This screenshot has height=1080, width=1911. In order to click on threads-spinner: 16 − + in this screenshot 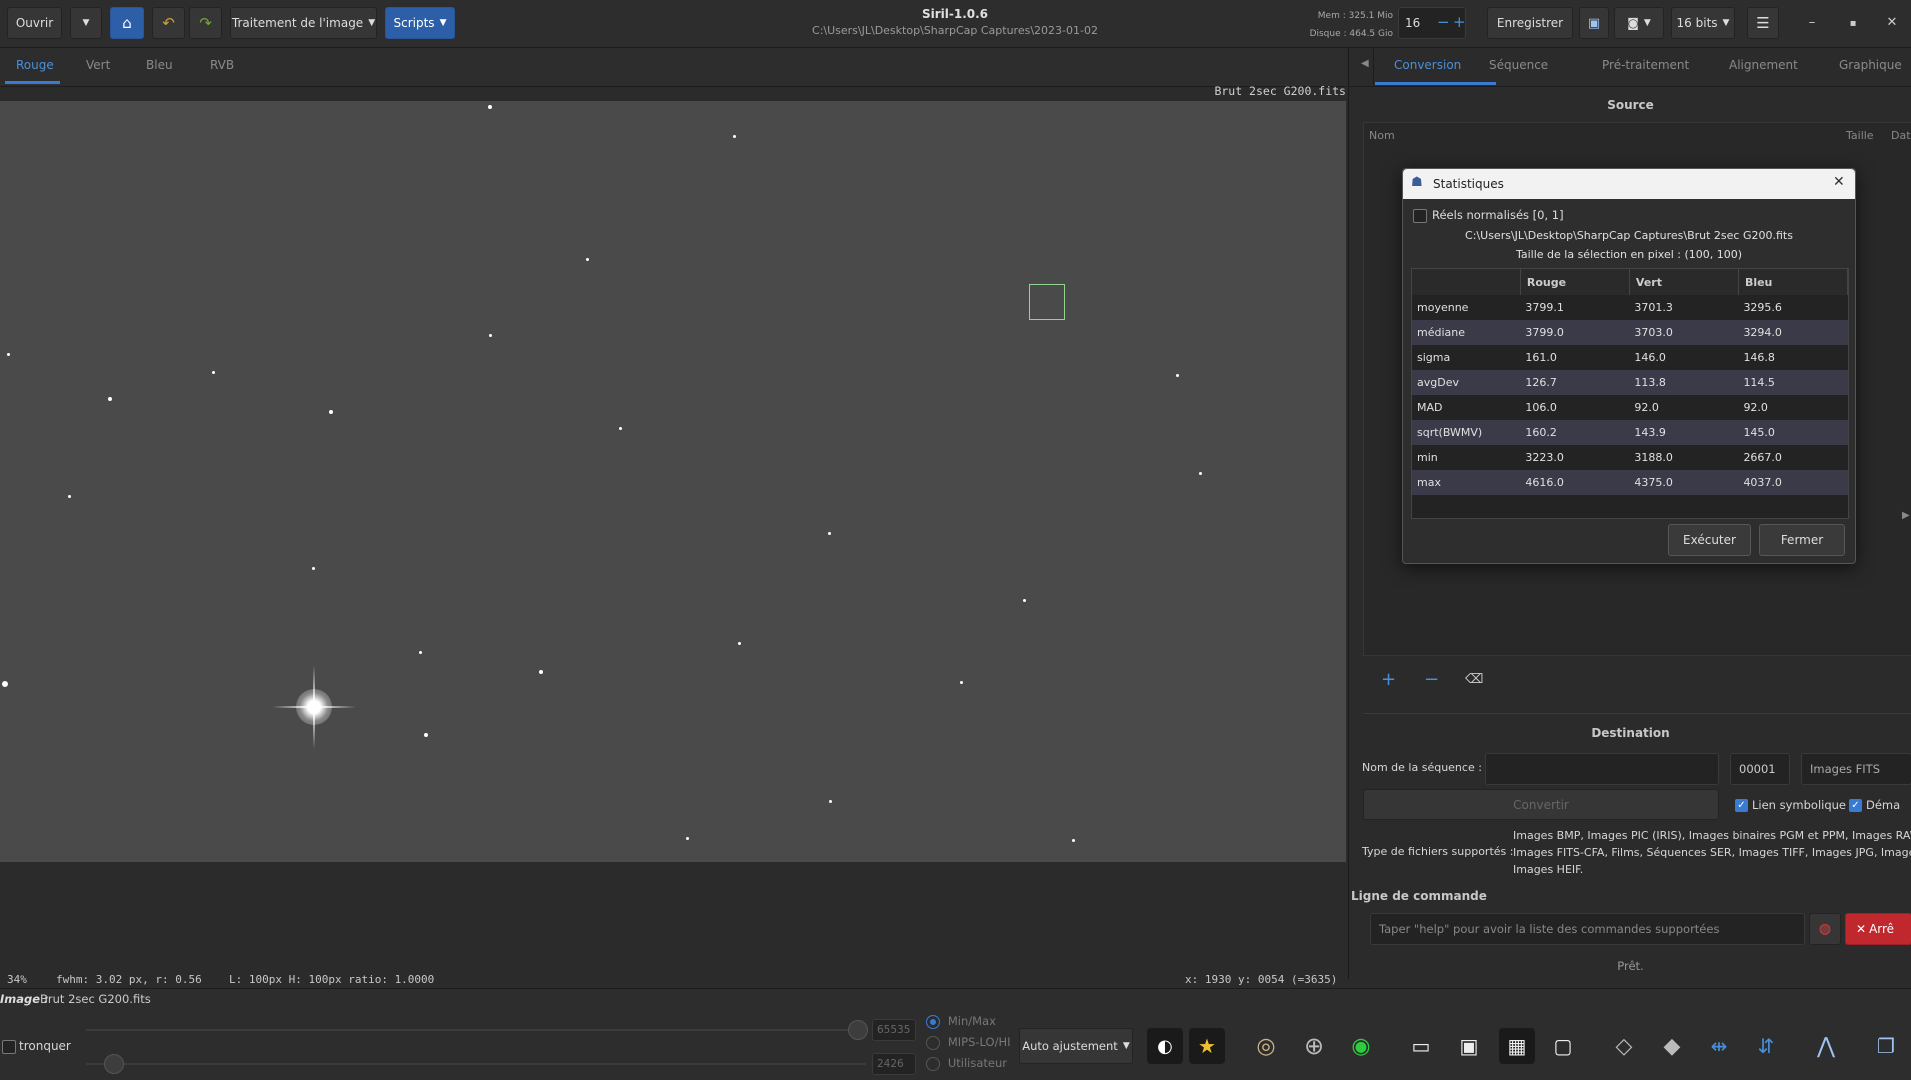, I will do `click(1432, 23)`.